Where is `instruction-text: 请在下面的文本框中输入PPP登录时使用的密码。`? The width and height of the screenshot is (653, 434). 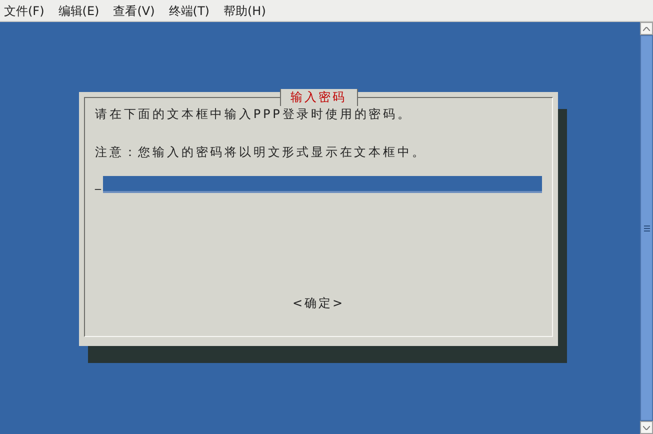 instruction-text: 请在下面的文本框中输入PPP登录时使用的密码。 is located at coordinates (254, 114).